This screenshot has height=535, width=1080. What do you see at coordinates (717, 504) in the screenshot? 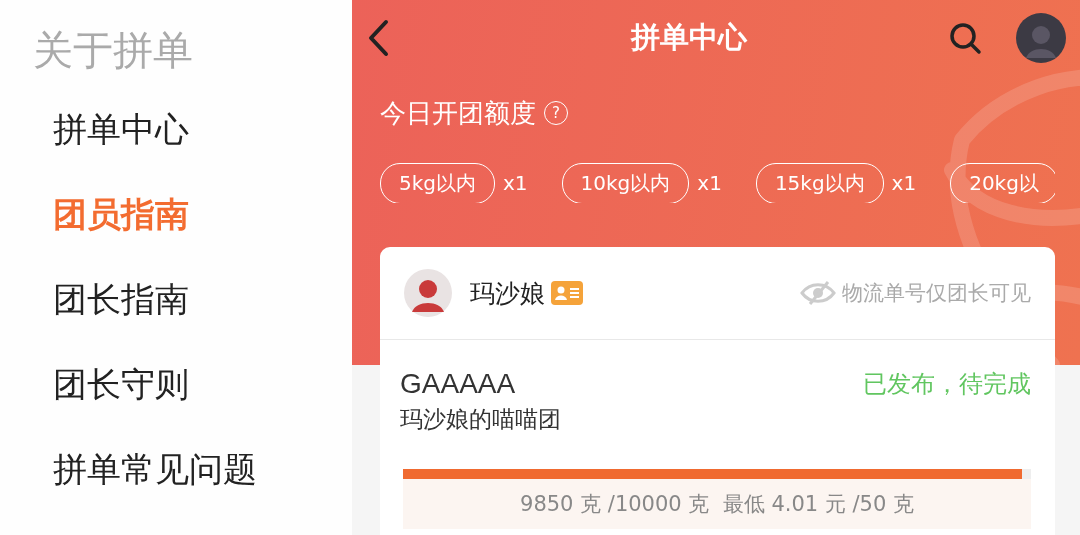
I see `weight-summary: 9850 克 /10000 克 最低 4.01 元 /50 克` at bounding box center [717, 504].